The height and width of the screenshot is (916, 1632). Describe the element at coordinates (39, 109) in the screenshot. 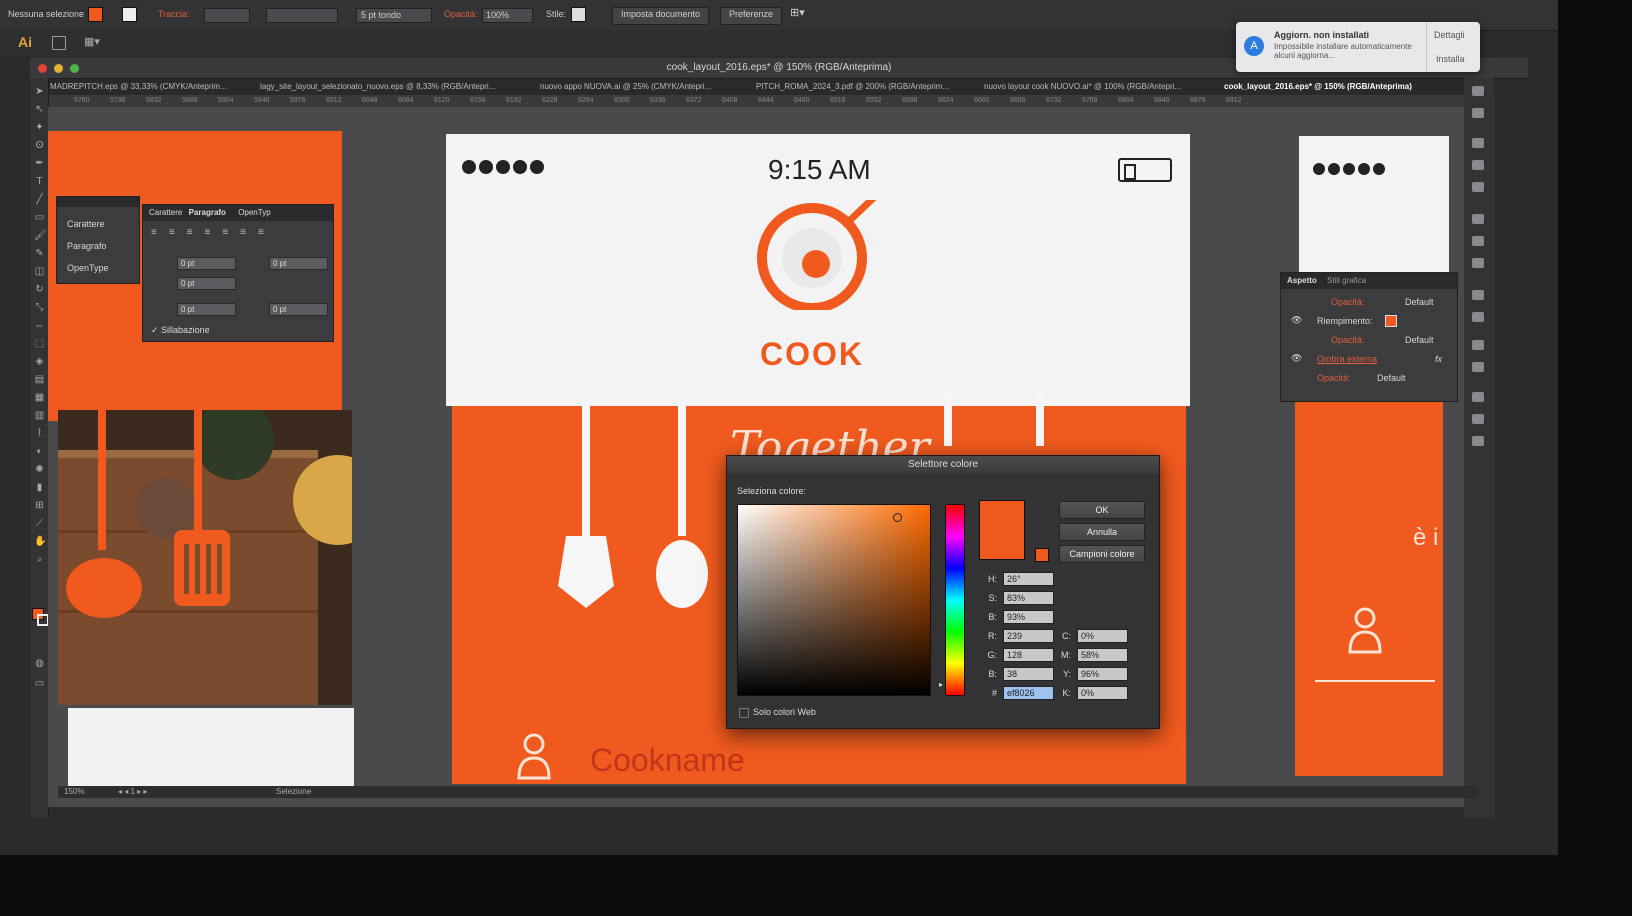

I see `direct-selection-tool-icon: ↖` at that location.